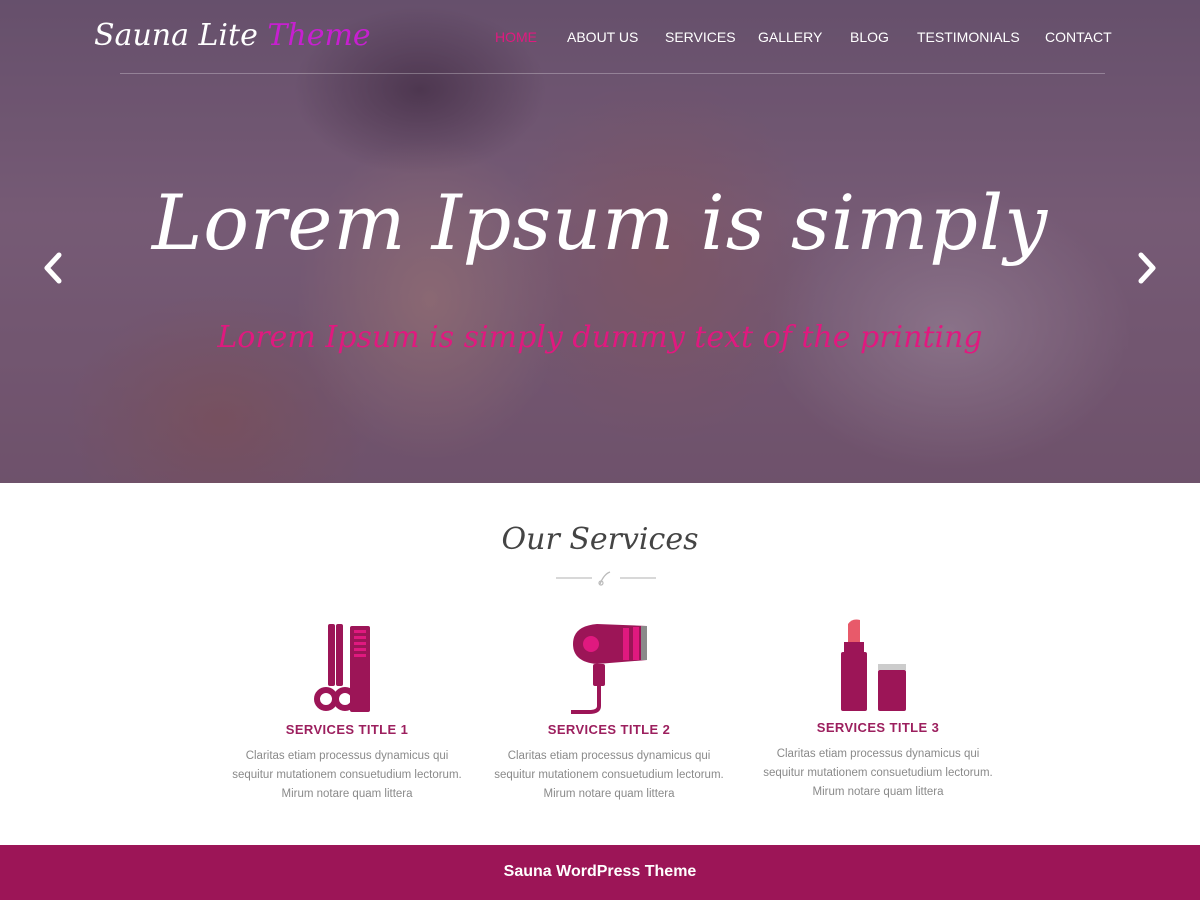 The height and width of the screenshot is (900, 1200). I want to click on nav-contact: CONTACT, so click(1078, 37).